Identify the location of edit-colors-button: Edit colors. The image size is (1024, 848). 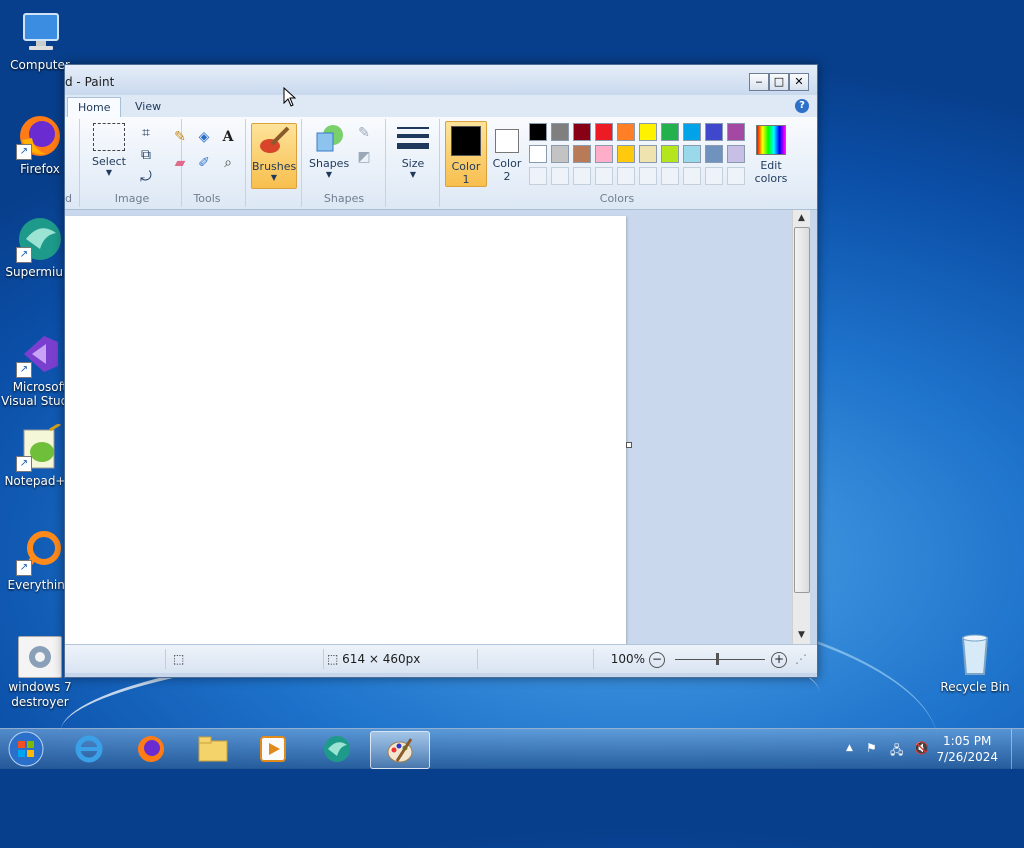
(771, 153).